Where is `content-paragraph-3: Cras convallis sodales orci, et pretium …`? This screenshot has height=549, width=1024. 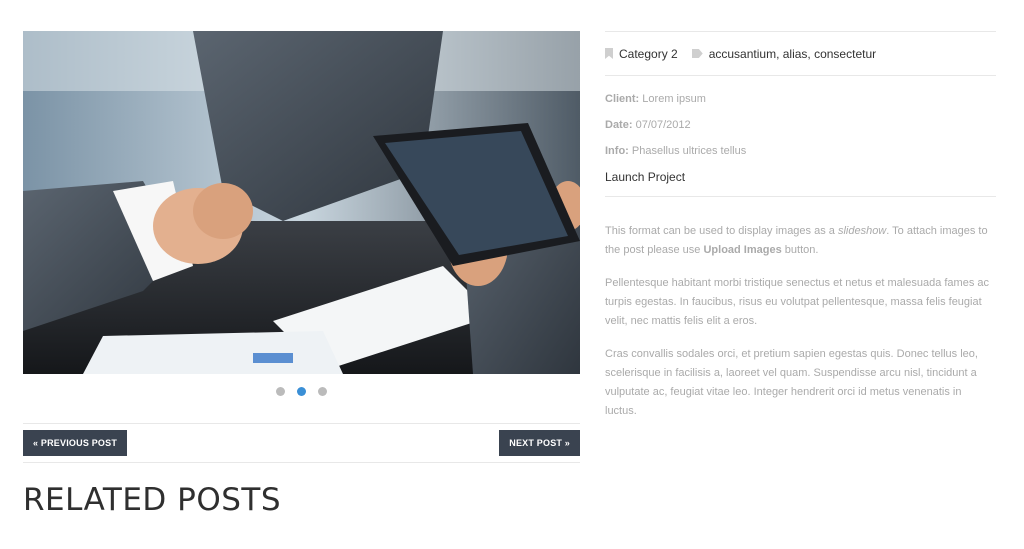
content-paragraph-3: Cras convallis sodales orci, et pretium … is located at coordinates (791, 382).